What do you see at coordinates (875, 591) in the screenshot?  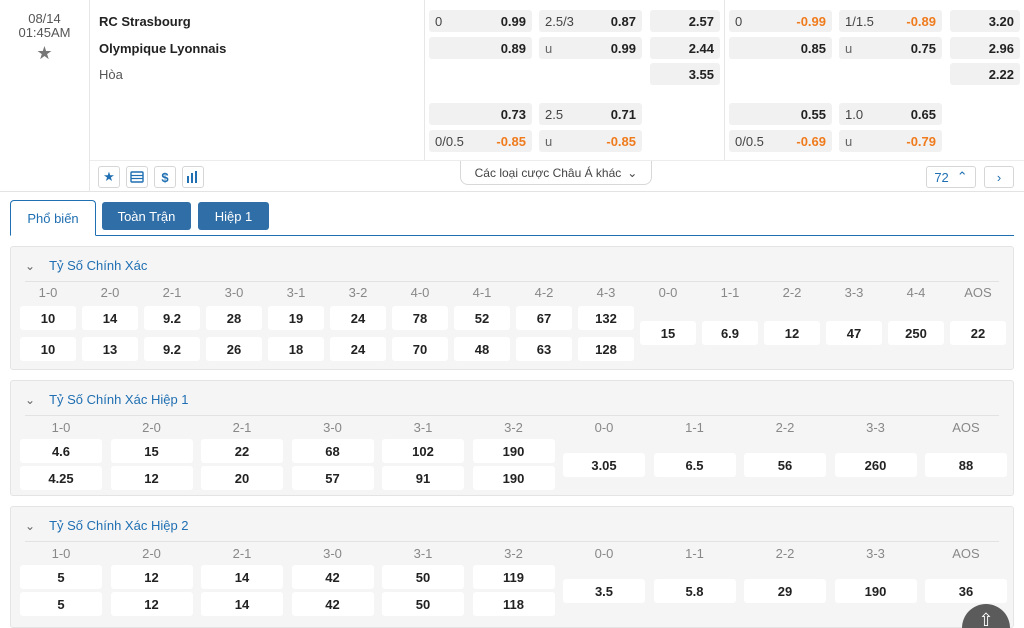 I see `score-odd-draw: 190` at bounding box center [875, 591].